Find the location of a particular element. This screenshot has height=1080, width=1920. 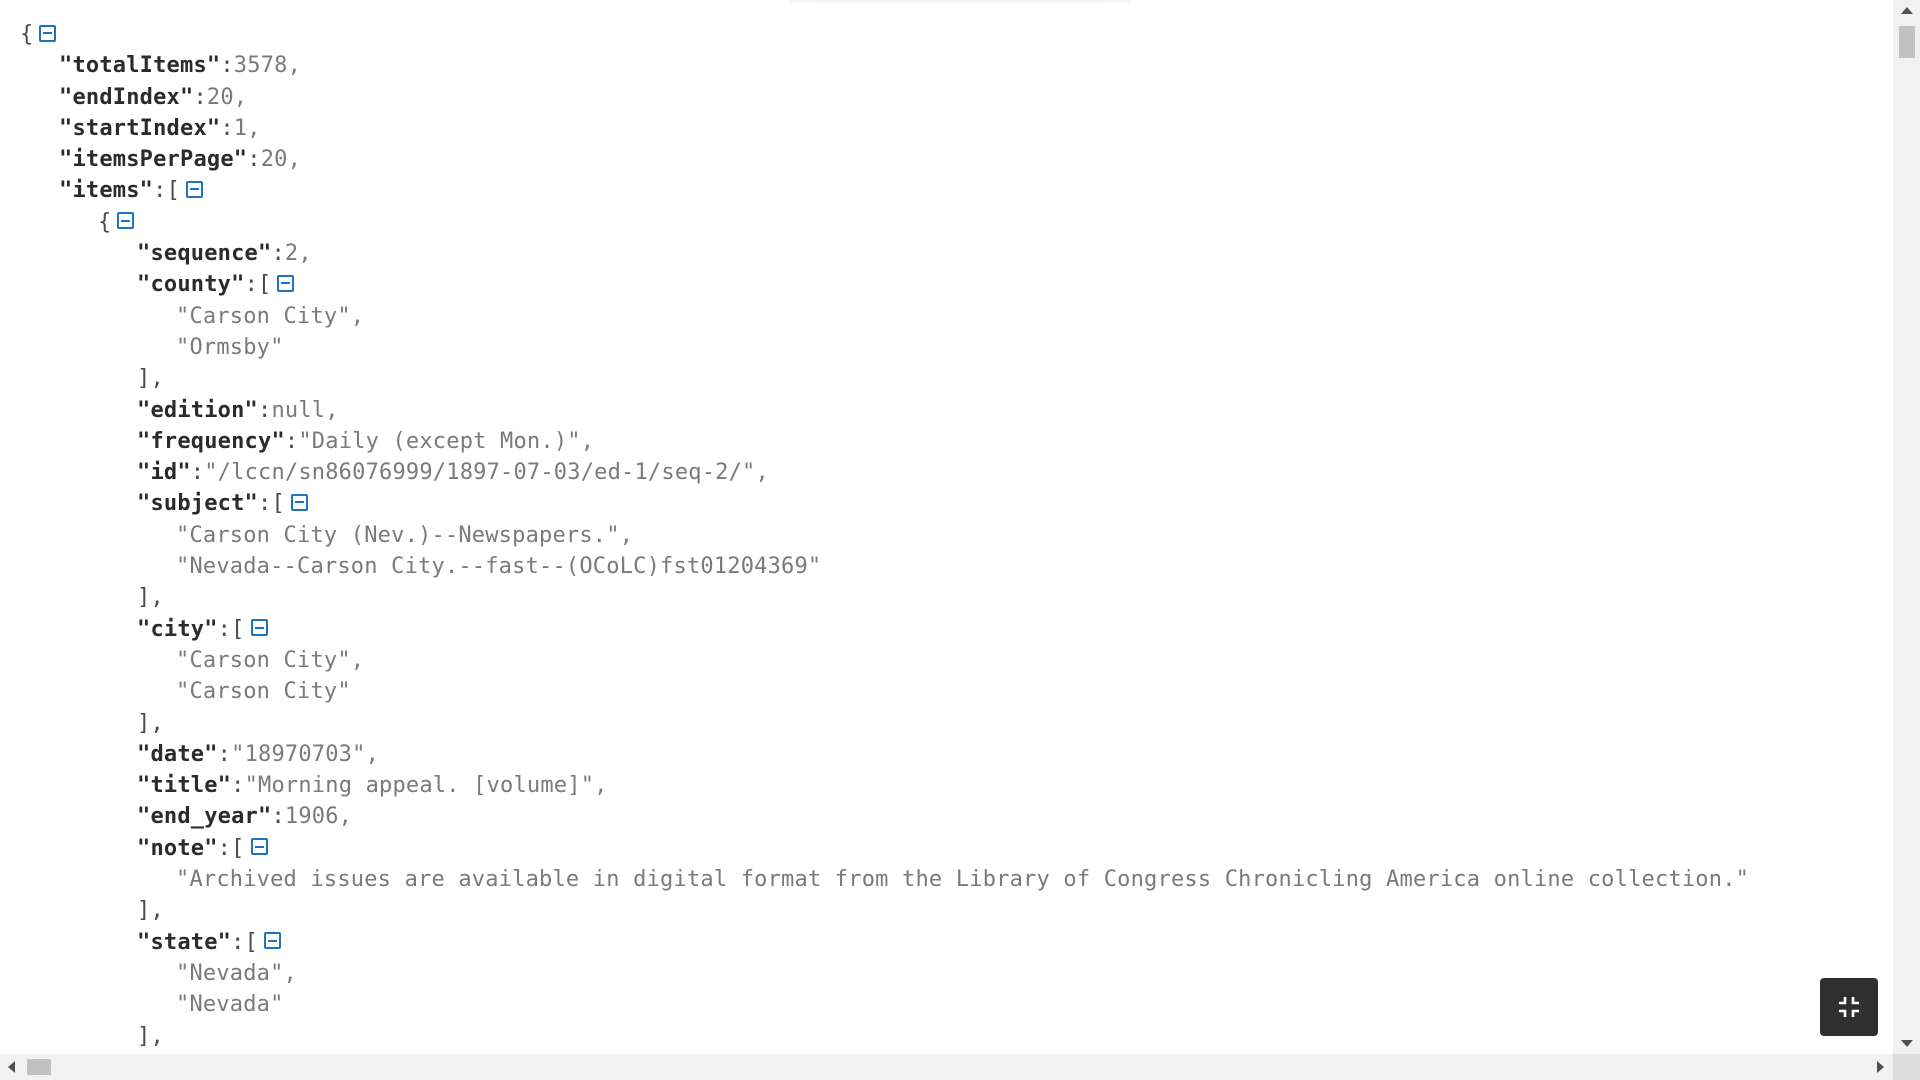

json-key: "state" is located at coordinates (184, 942).